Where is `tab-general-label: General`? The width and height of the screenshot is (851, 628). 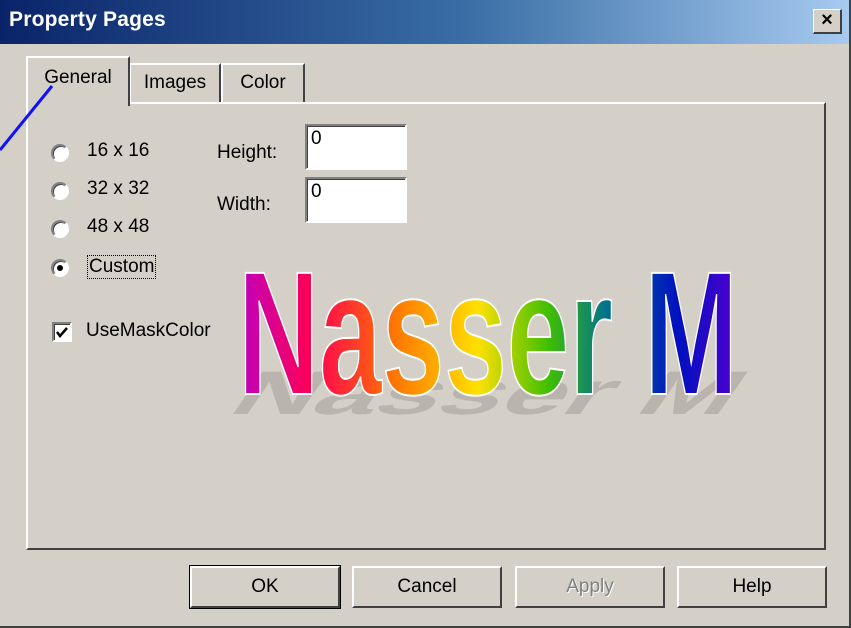
tab-general-label: General is located at coordinates (78, 77).